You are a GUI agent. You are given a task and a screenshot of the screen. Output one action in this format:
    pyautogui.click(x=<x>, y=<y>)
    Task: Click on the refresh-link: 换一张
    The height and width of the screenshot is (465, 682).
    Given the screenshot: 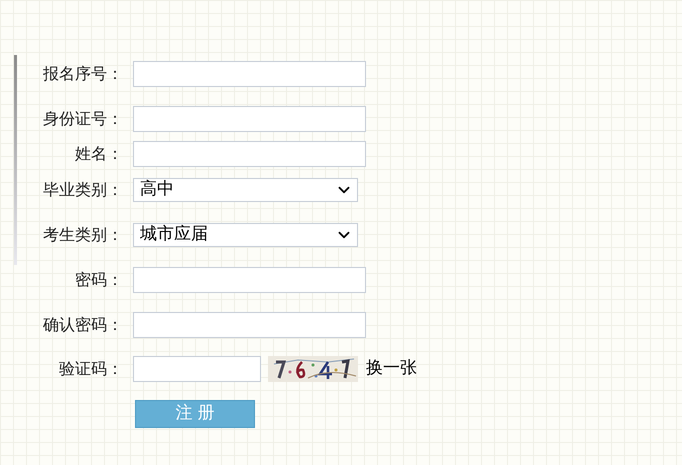 What is the action you would take?
    pyautogui.click(x=391, y=369)
    